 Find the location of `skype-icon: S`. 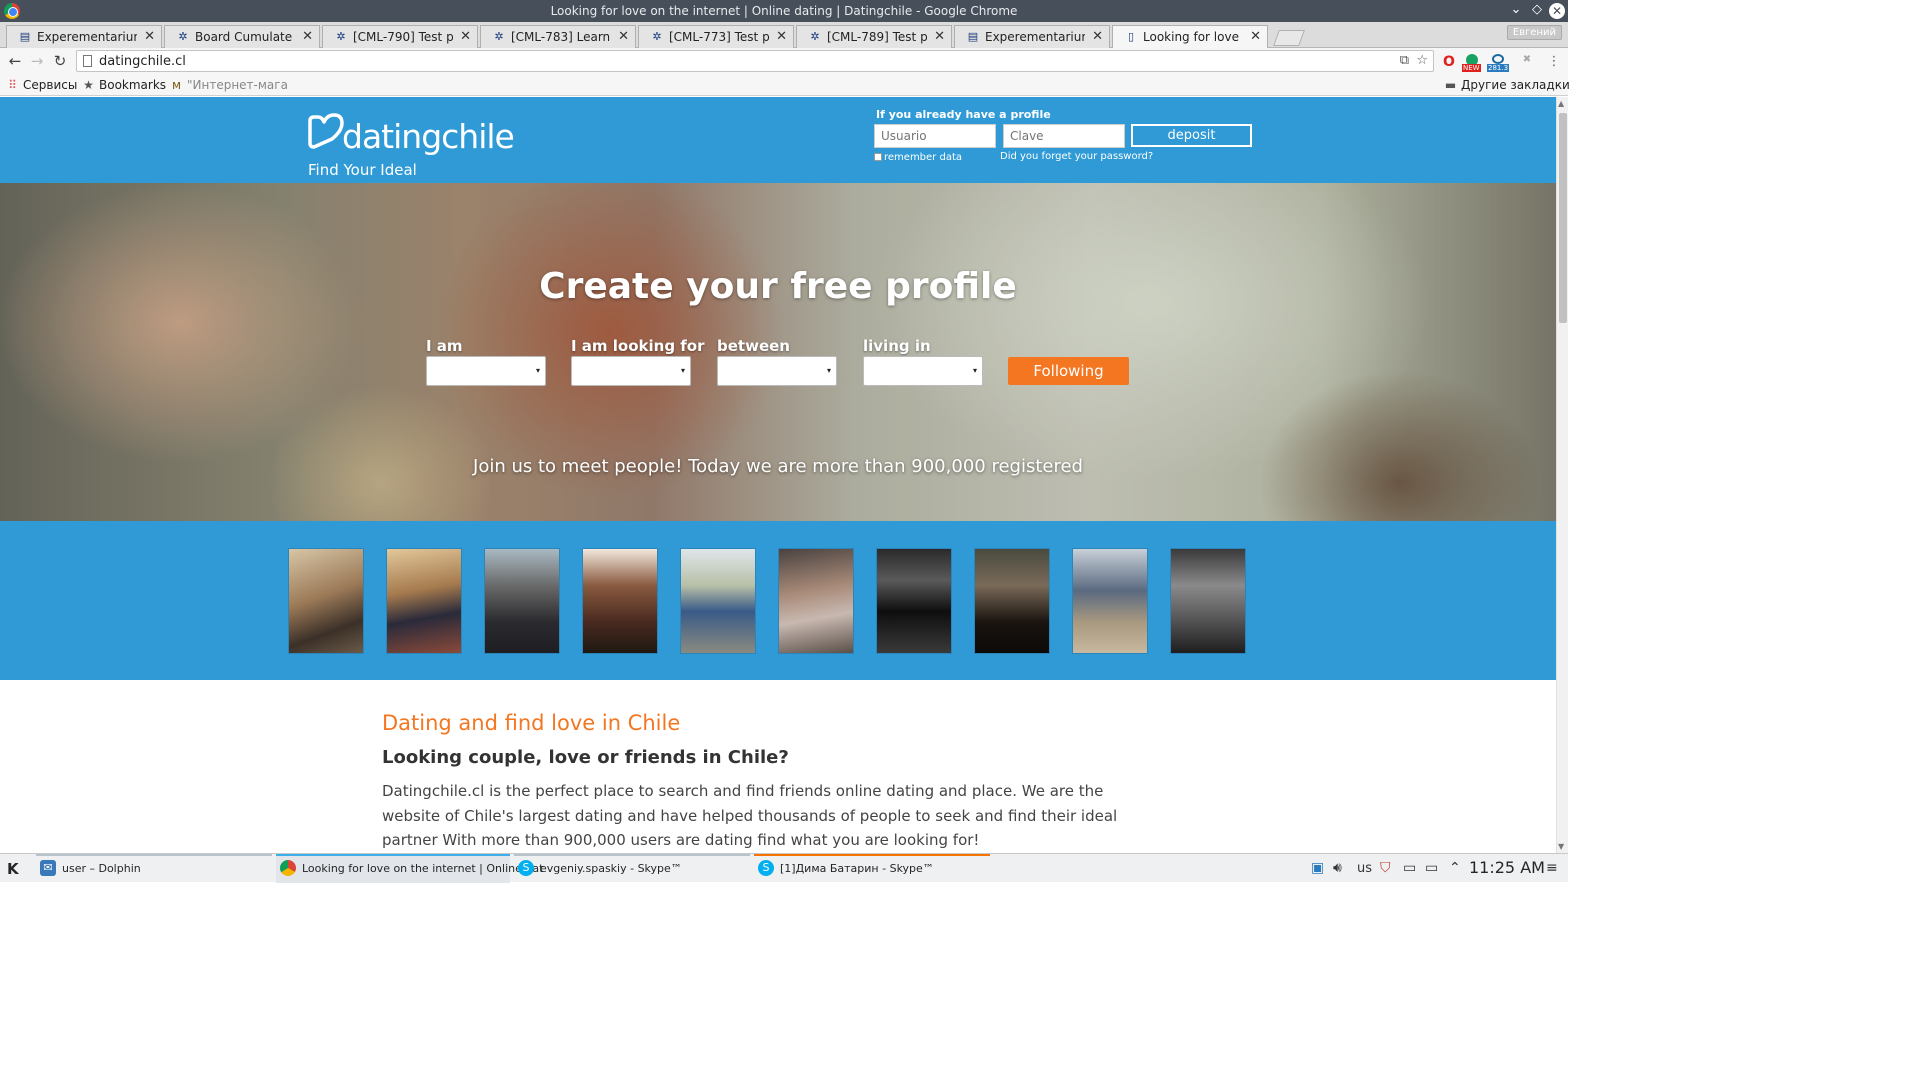

skype-icon: S is located at coordinates (766, 868).